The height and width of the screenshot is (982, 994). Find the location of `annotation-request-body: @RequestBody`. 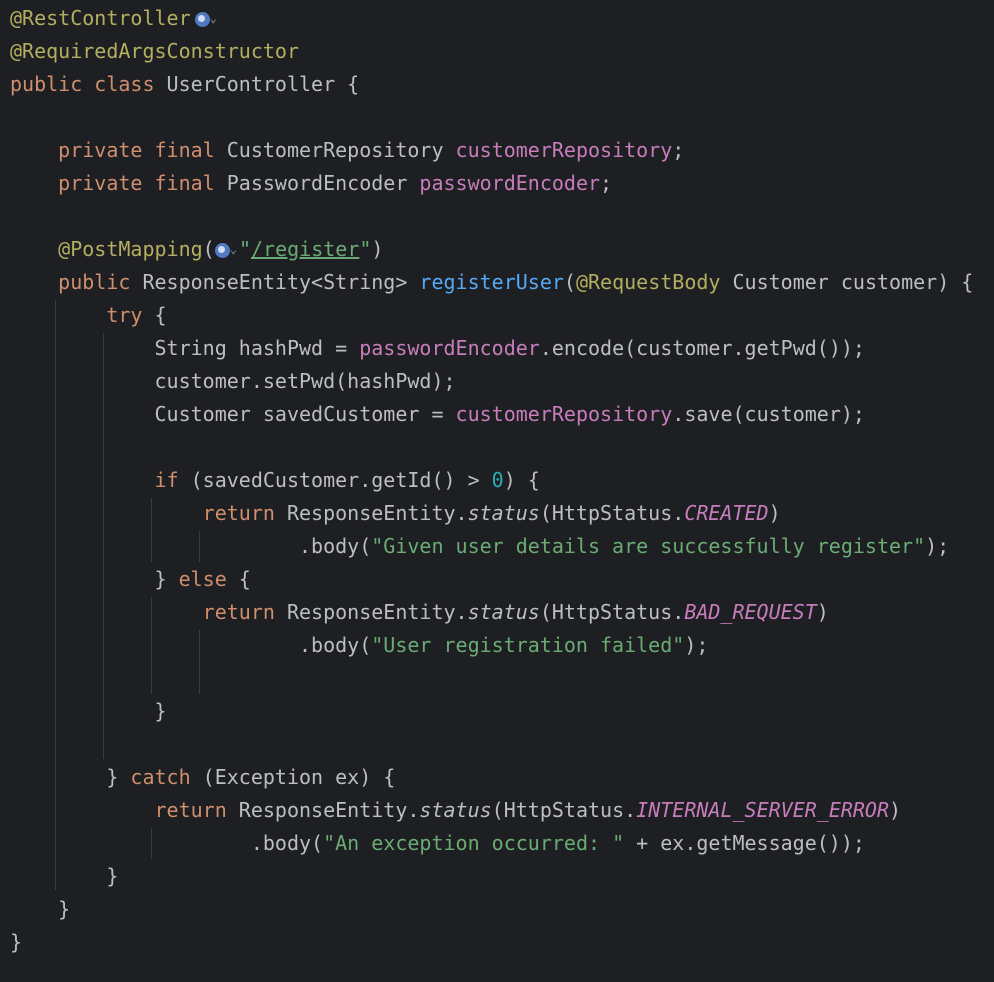

annotation-request-body: @RequestBody is located at coordinates (648, 282).